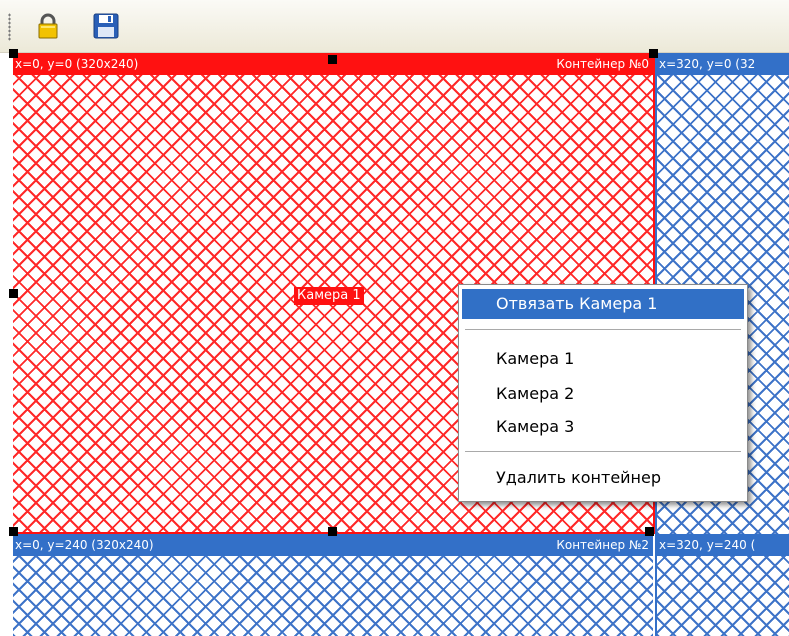  What do you see at coordinates (333, 545) in the screenshot?
I see `container-2-titlebar: x=0, y=240 (320x240) Контейнер №2` at bounding box center [333, 545].